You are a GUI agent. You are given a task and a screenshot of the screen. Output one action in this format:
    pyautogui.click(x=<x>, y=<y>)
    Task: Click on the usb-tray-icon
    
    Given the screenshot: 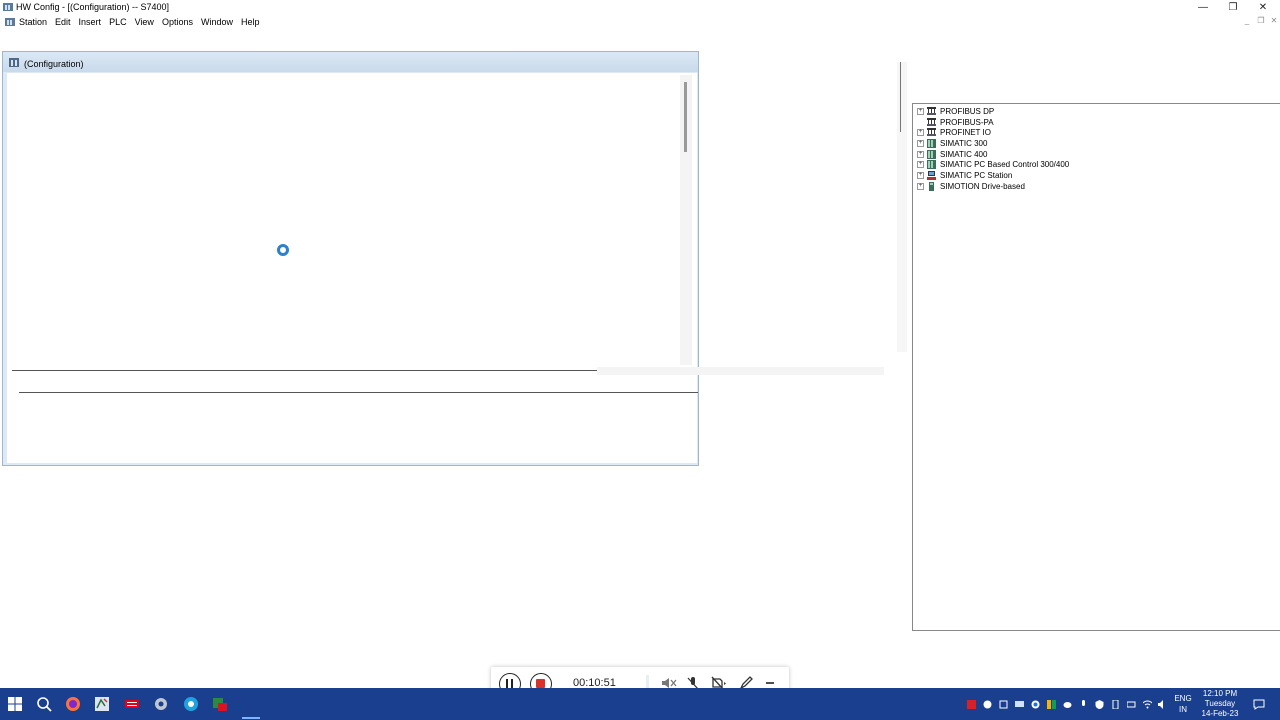 What is the action you would take?
    pyautogui.click(x=1115, y=704)
    